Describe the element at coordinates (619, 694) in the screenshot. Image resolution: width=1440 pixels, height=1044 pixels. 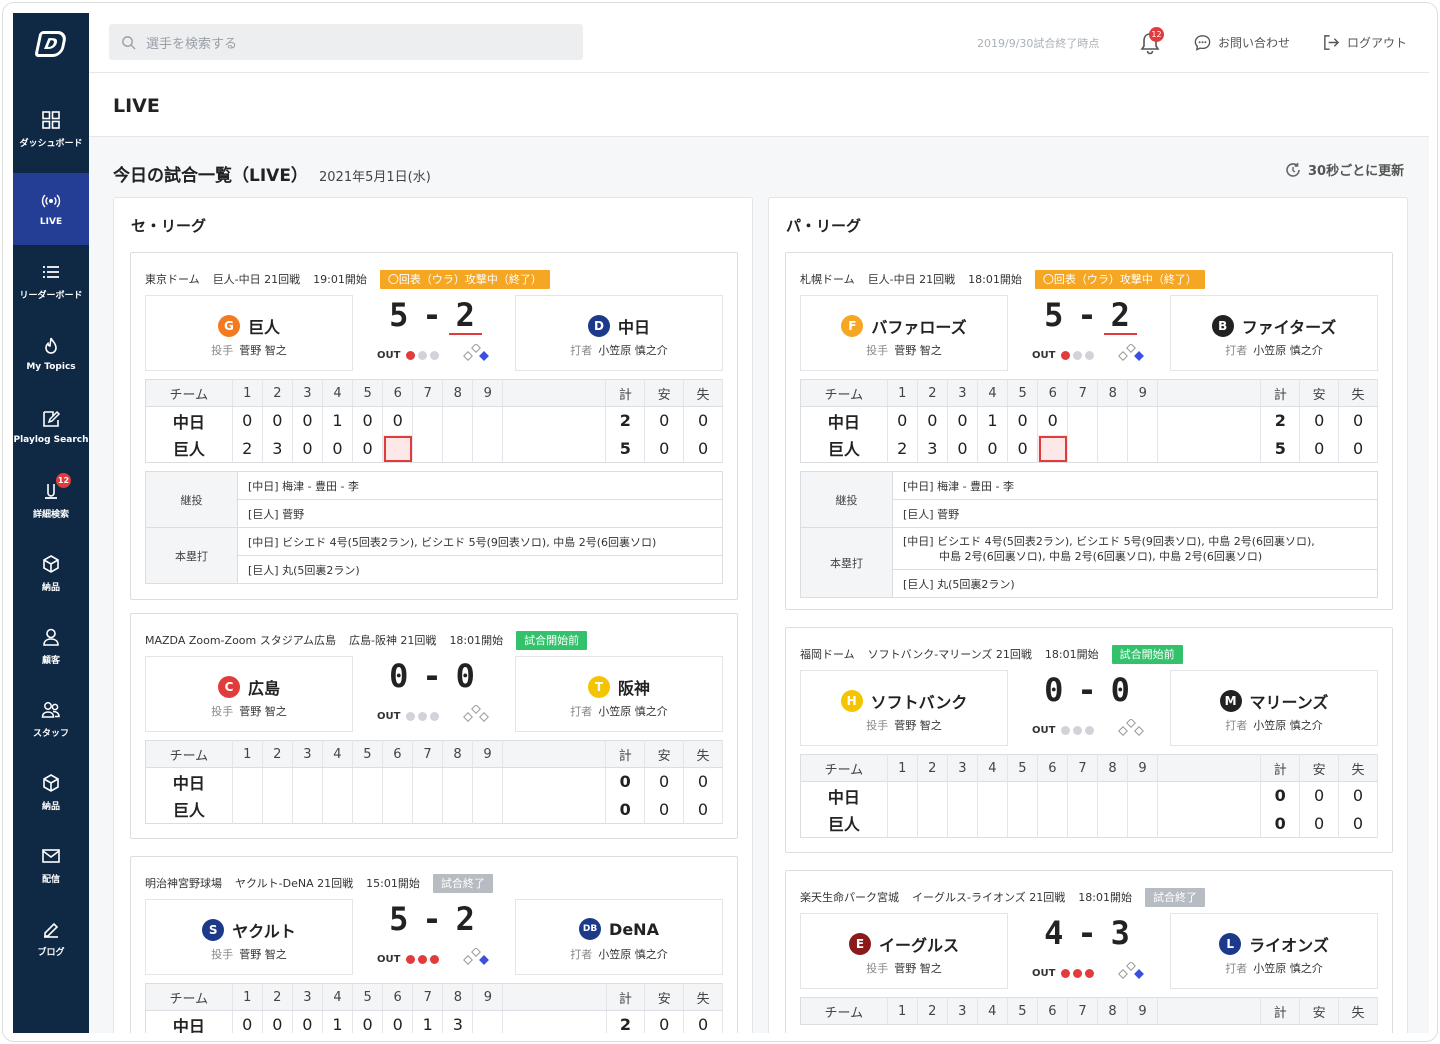
I see `away-team-card: T 阪神 打者 小笠原 慎之介` at that location.